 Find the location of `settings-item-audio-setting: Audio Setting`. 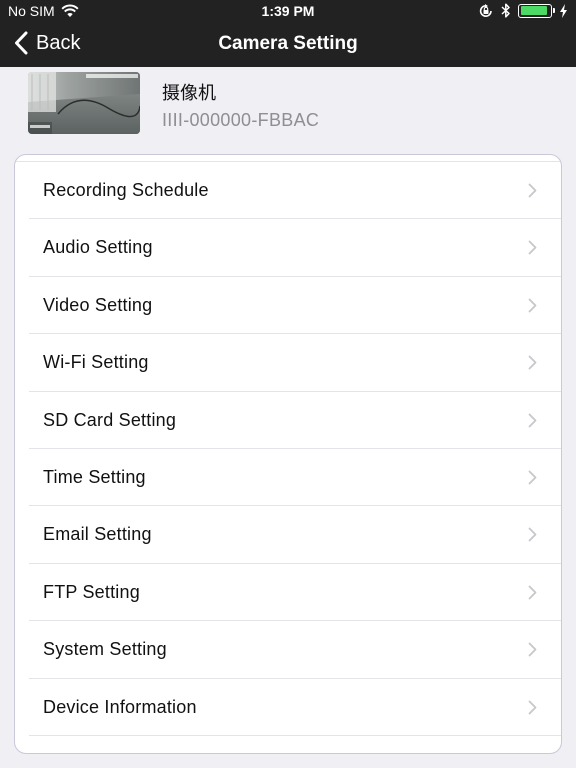

settings-item-audio-setting: Audio Setting is located at coordinates (295, 248).